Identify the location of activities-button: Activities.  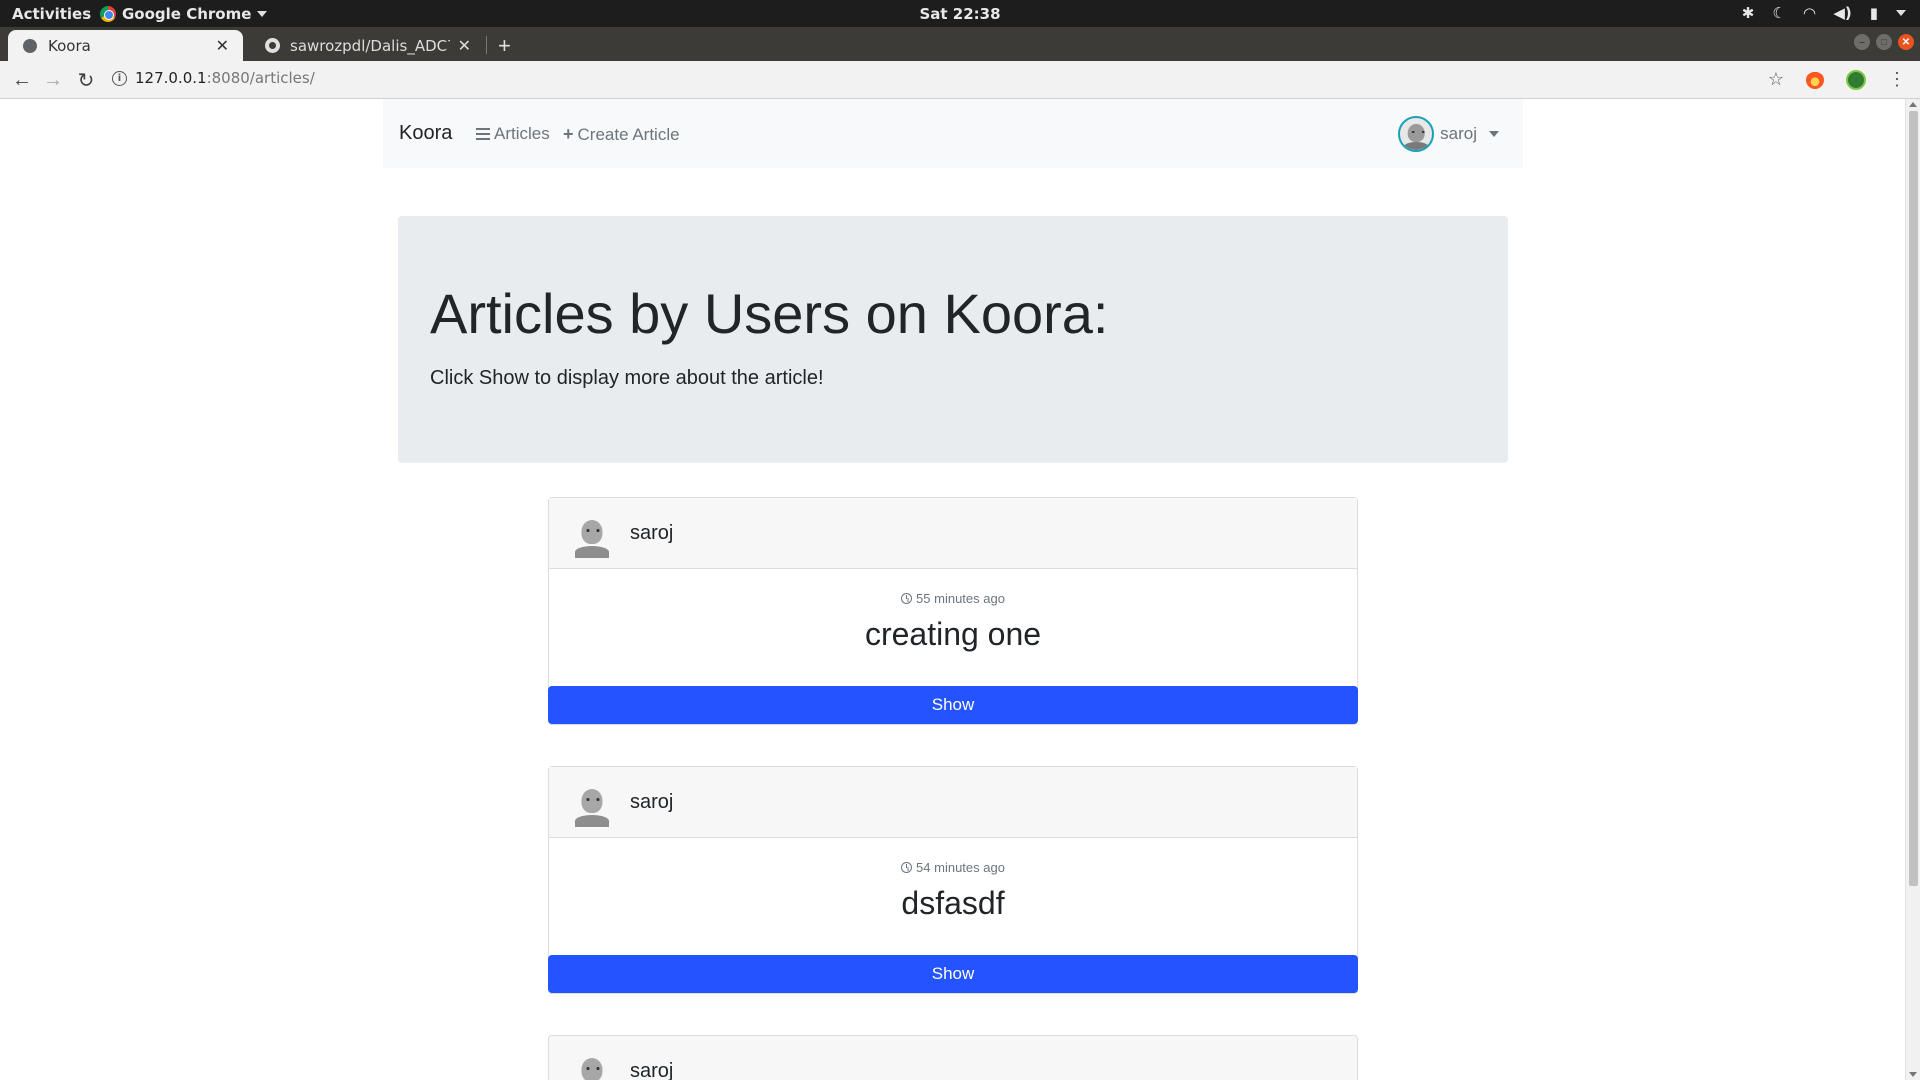
(51, 14).